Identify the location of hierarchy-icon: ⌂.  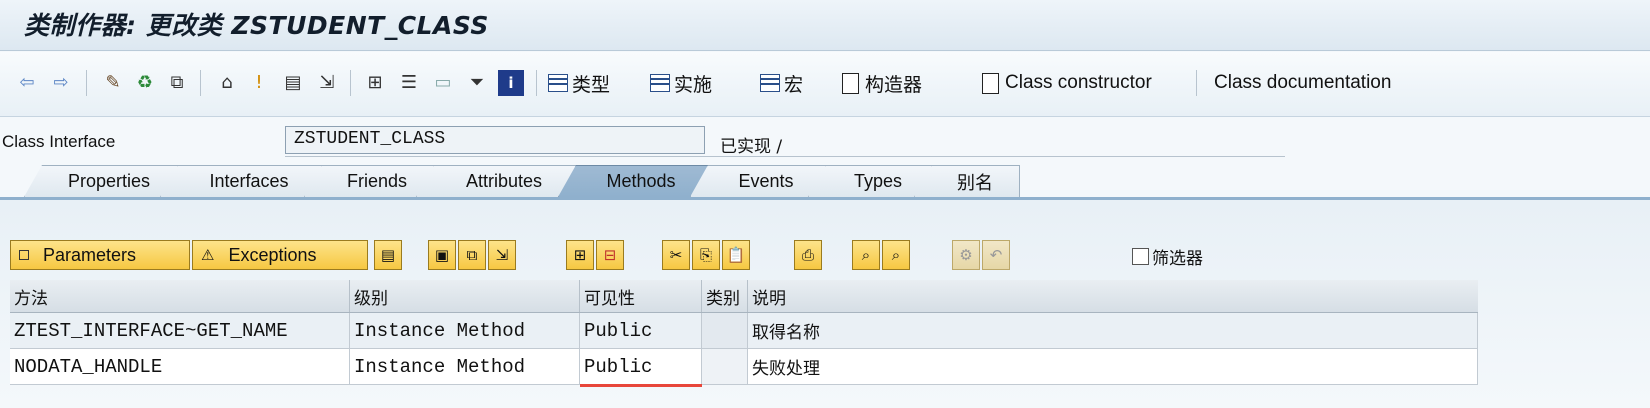
(227, 83).